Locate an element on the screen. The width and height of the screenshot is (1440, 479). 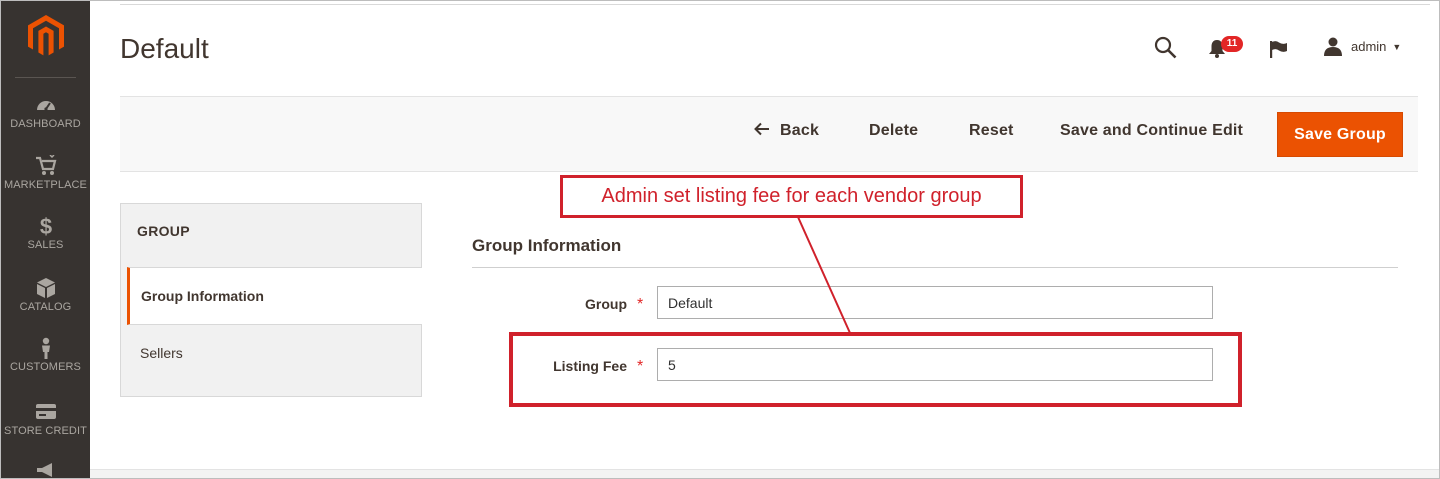
tabs-heading: GROUP is located at coordinates (163, 231).